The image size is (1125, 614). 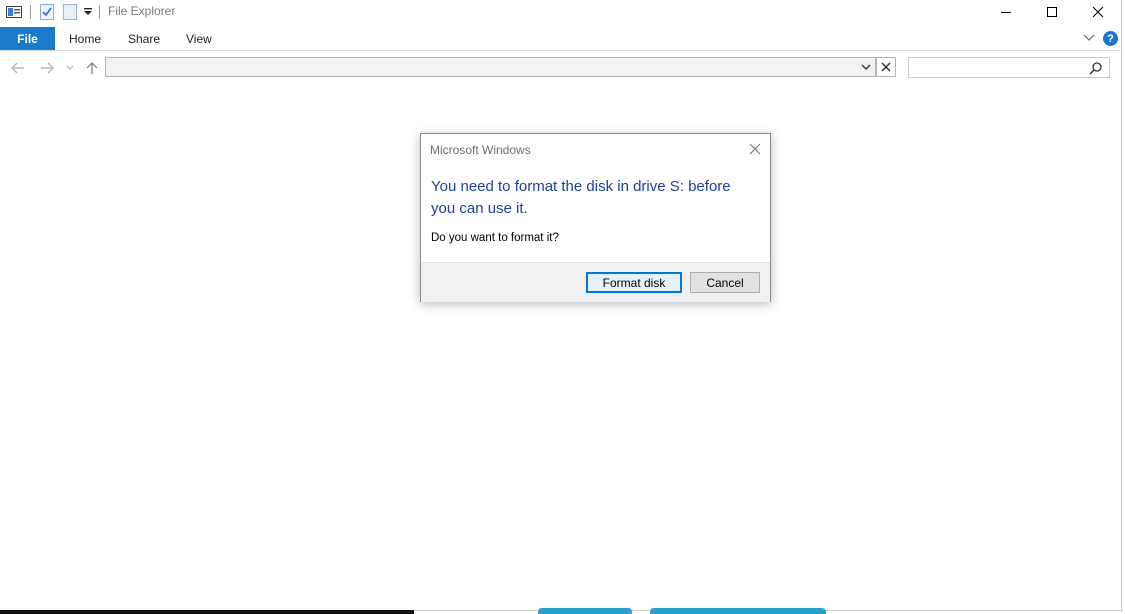 I want to click on address-clear-icon, so click(x=886, y=67).